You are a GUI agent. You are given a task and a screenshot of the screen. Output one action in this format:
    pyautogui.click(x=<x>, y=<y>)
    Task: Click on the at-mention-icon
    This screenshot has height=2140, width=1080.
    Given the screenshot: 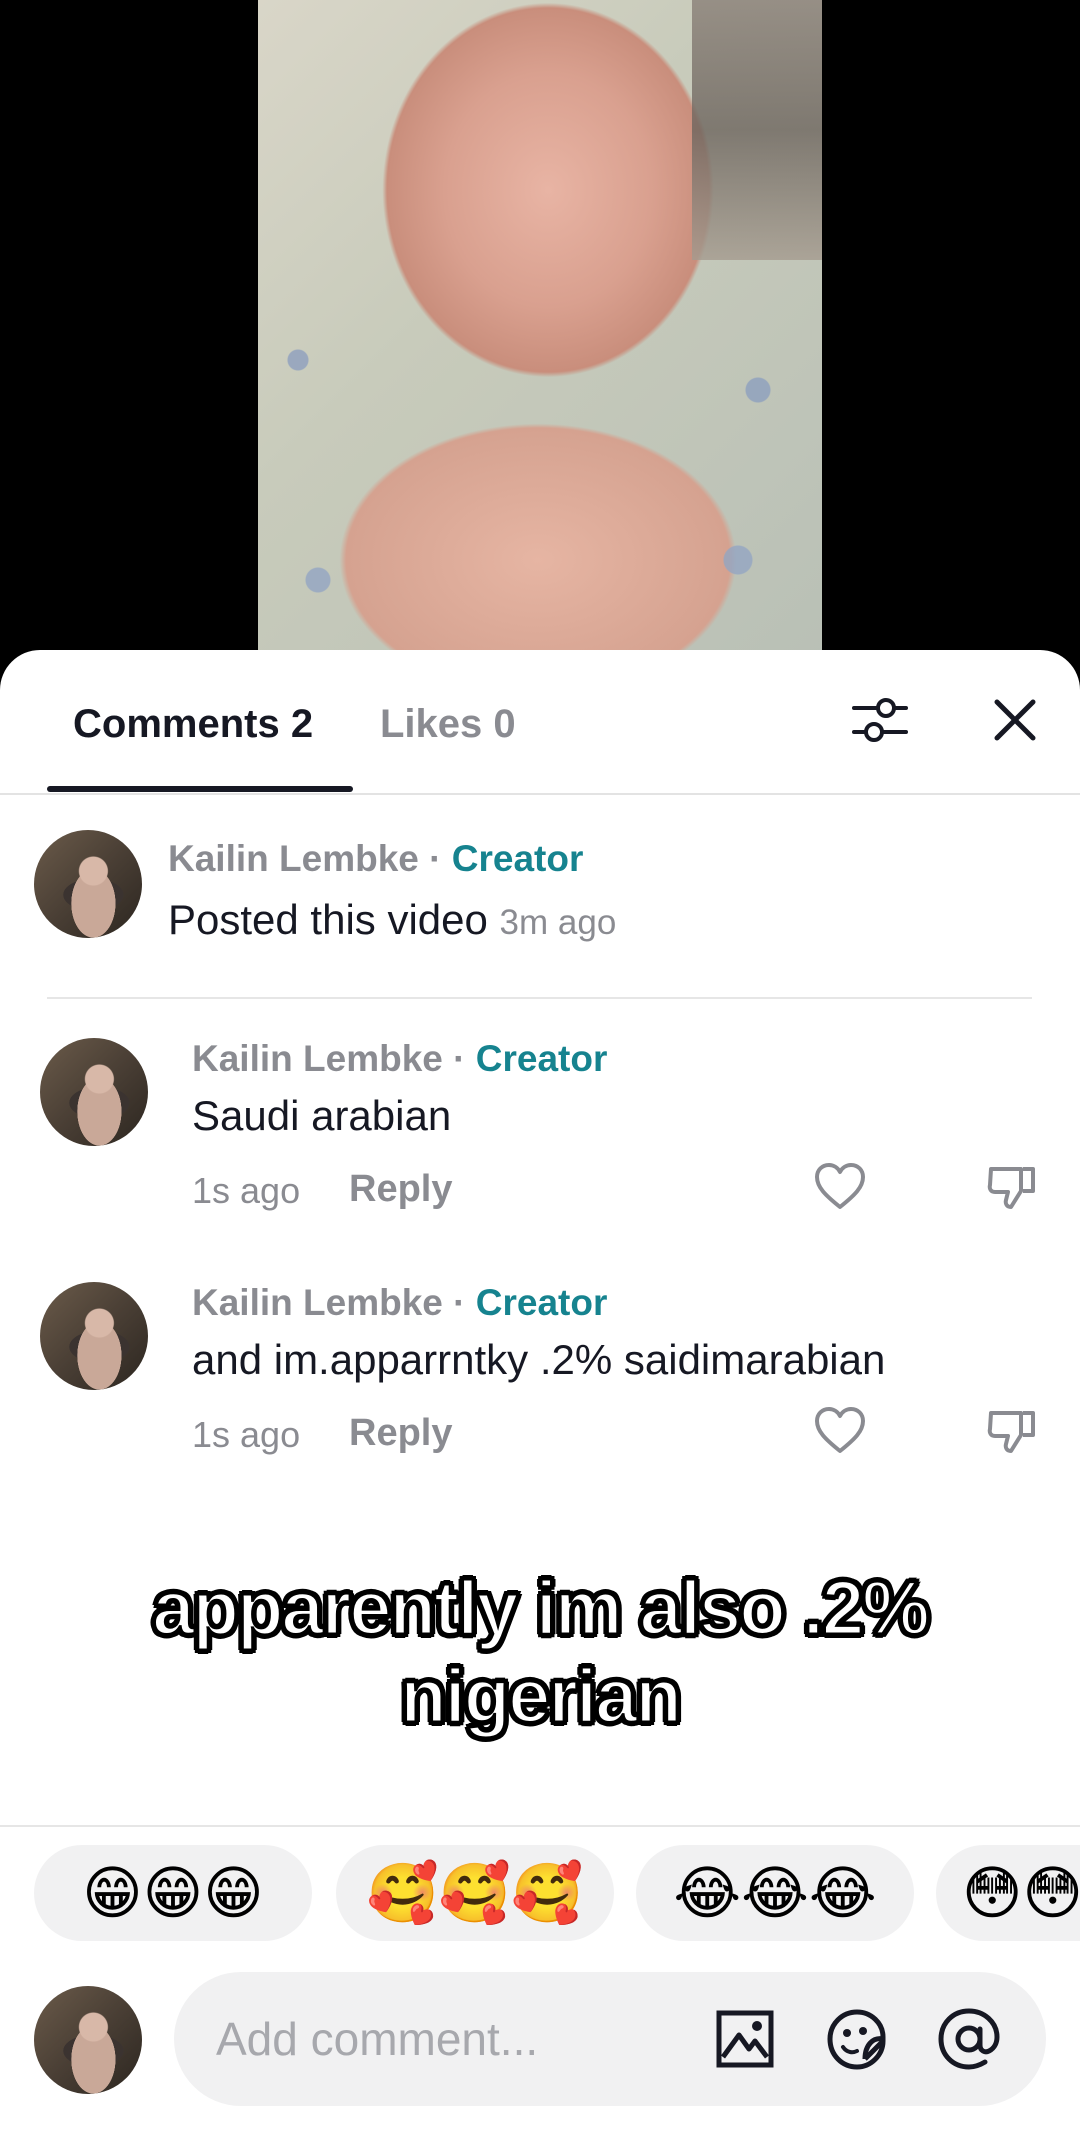 What is the action you would take?
    pyautogui.click(x=969, y=2039)
    